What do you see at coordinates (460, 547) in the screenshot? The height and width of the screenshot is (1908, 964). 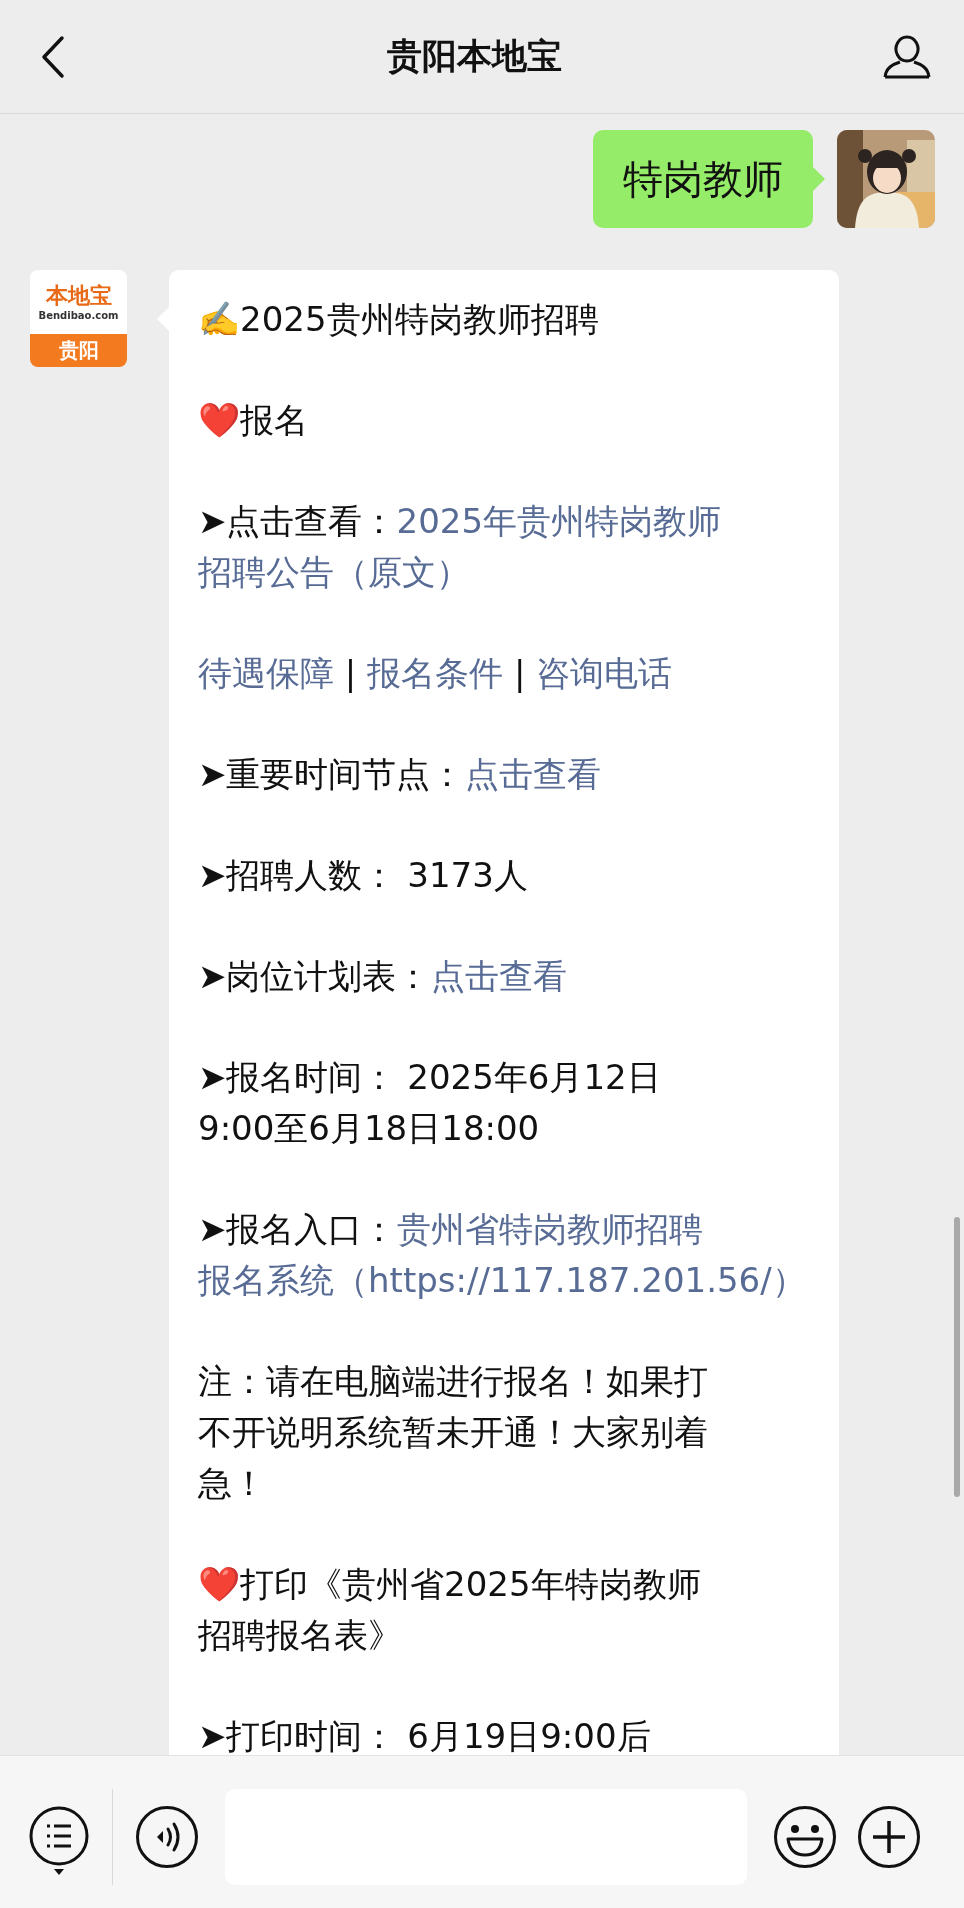 I see `message-paragraph: ➤点击查看：2025年贵州特岗教师 招聘公告（原文）` at bounding box center [460, 547].